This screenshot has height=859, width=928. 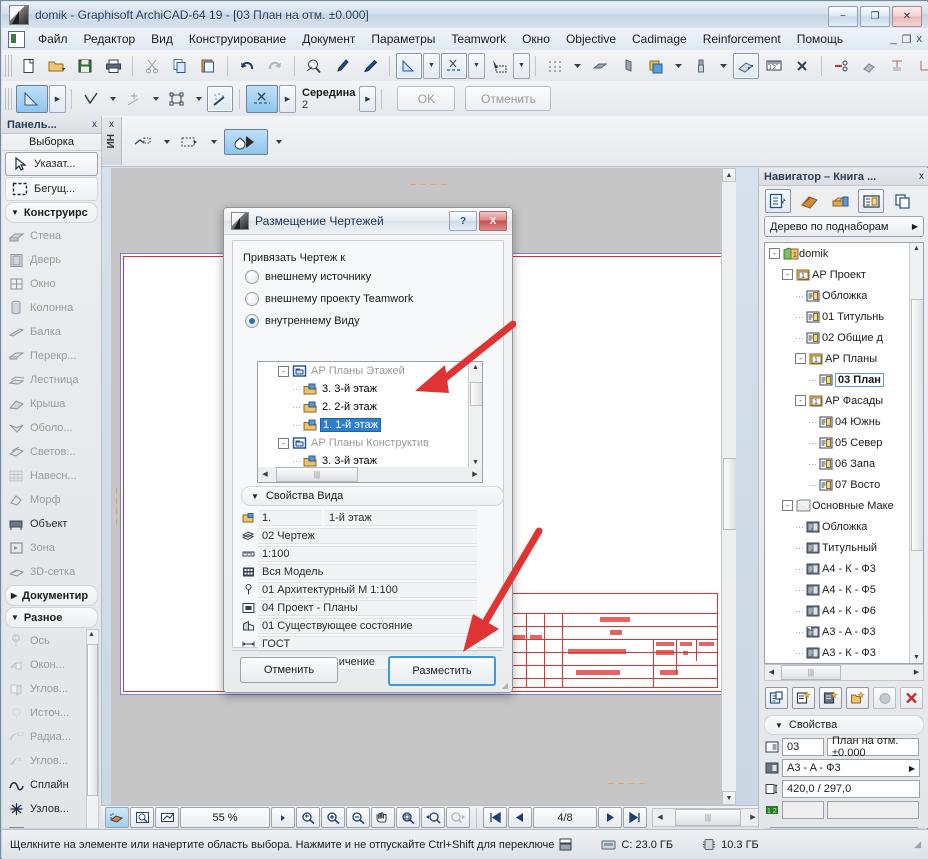 I want to click on snap-grid-dropdown, so click(x=198, y=99).